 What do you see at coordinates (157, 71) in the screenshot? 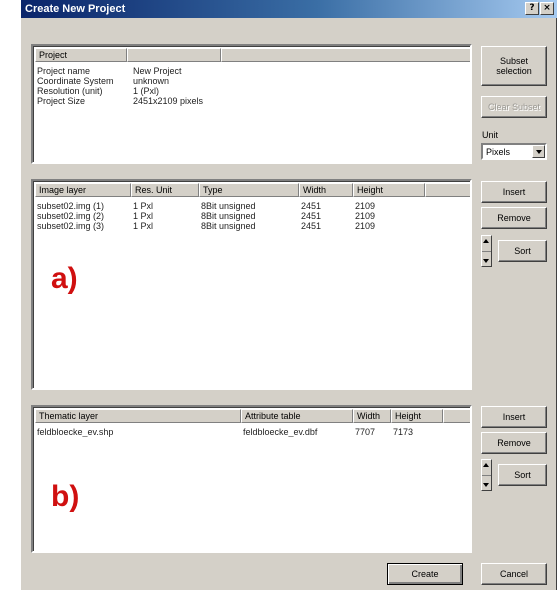
I see `project-row-value: New Project` at bounding box center [157, 71].